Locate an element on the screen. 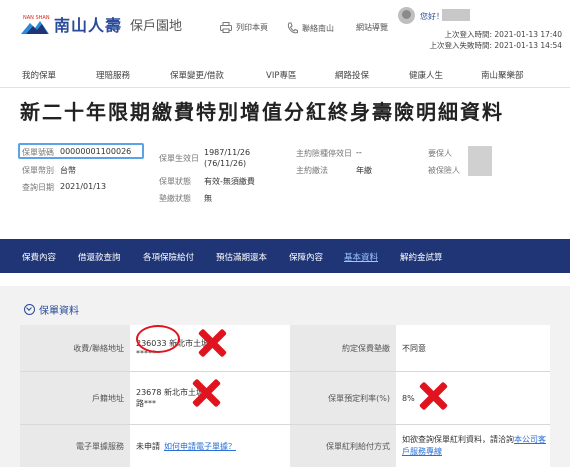 The image size is (570, 467). dividend-method-text: 如欲查詢保單紅利資料，請洽詢 is located at coordinates (458, 439).